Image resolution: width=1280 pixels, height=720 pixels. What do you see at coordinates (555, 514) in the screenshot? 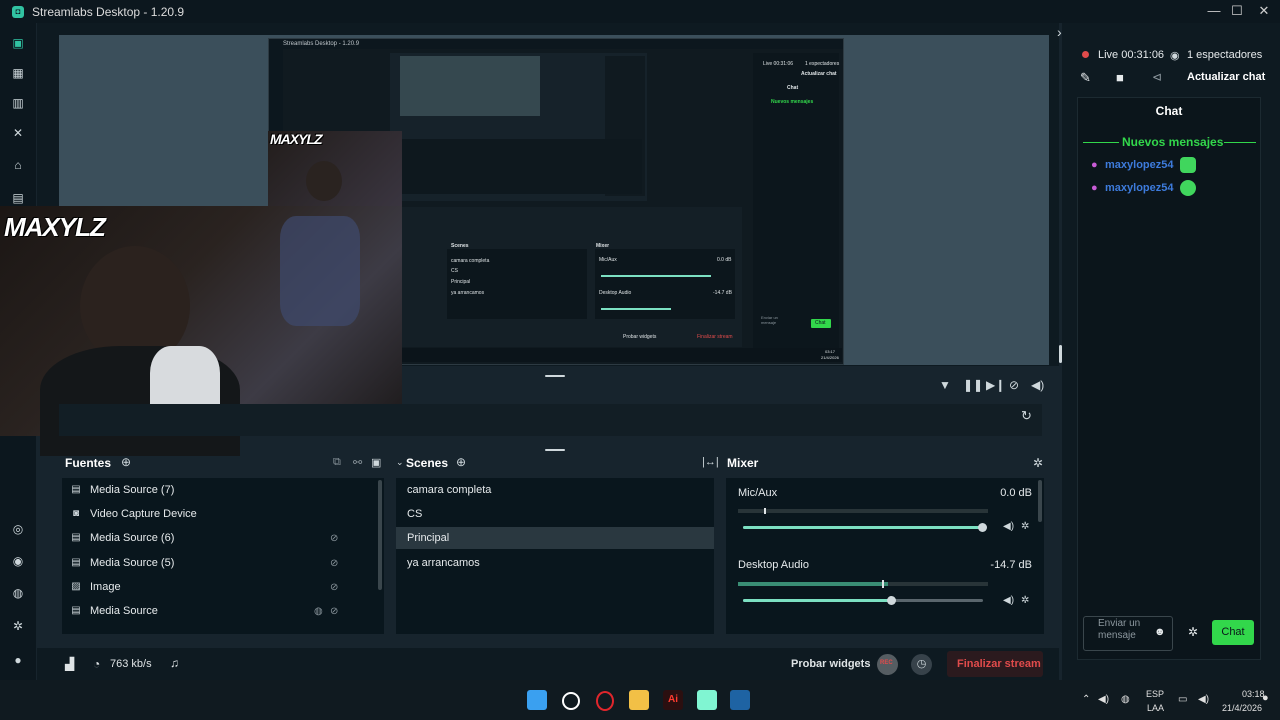
I see `scene-item: CS` at bounding box center [555, 514].